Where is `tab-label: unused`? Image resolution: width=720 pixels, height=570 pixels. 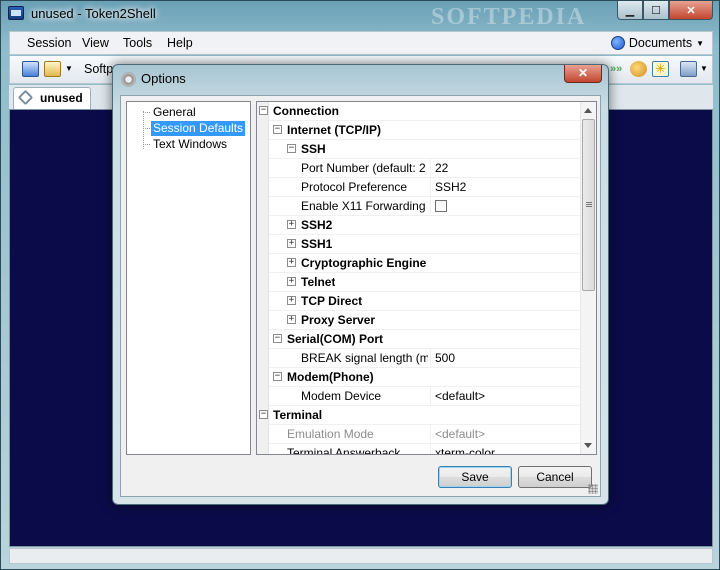
tab-label: unused is located at coordinates (61, 98).